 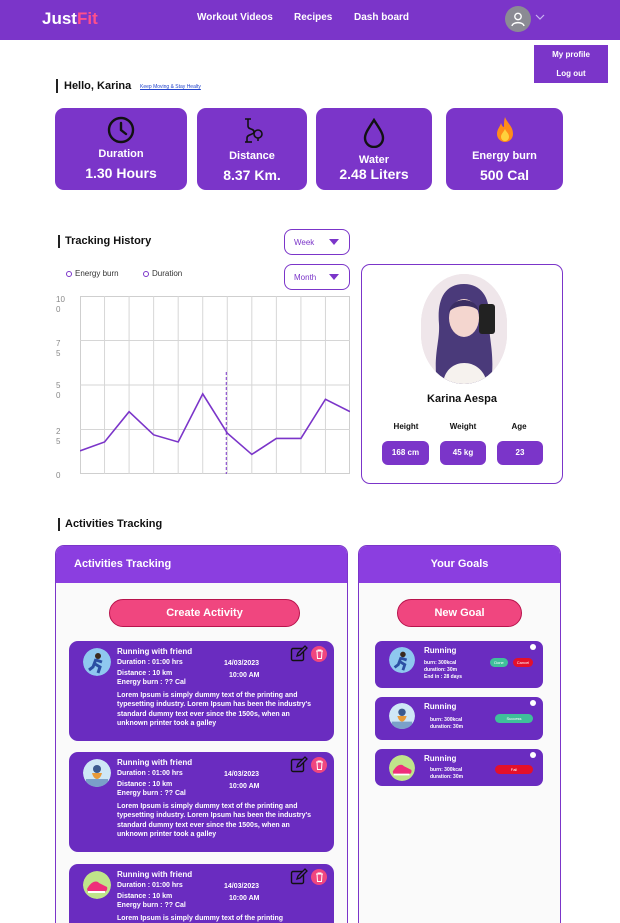 I want to click on y-tick-label: 75, so click(x=58, y=348).